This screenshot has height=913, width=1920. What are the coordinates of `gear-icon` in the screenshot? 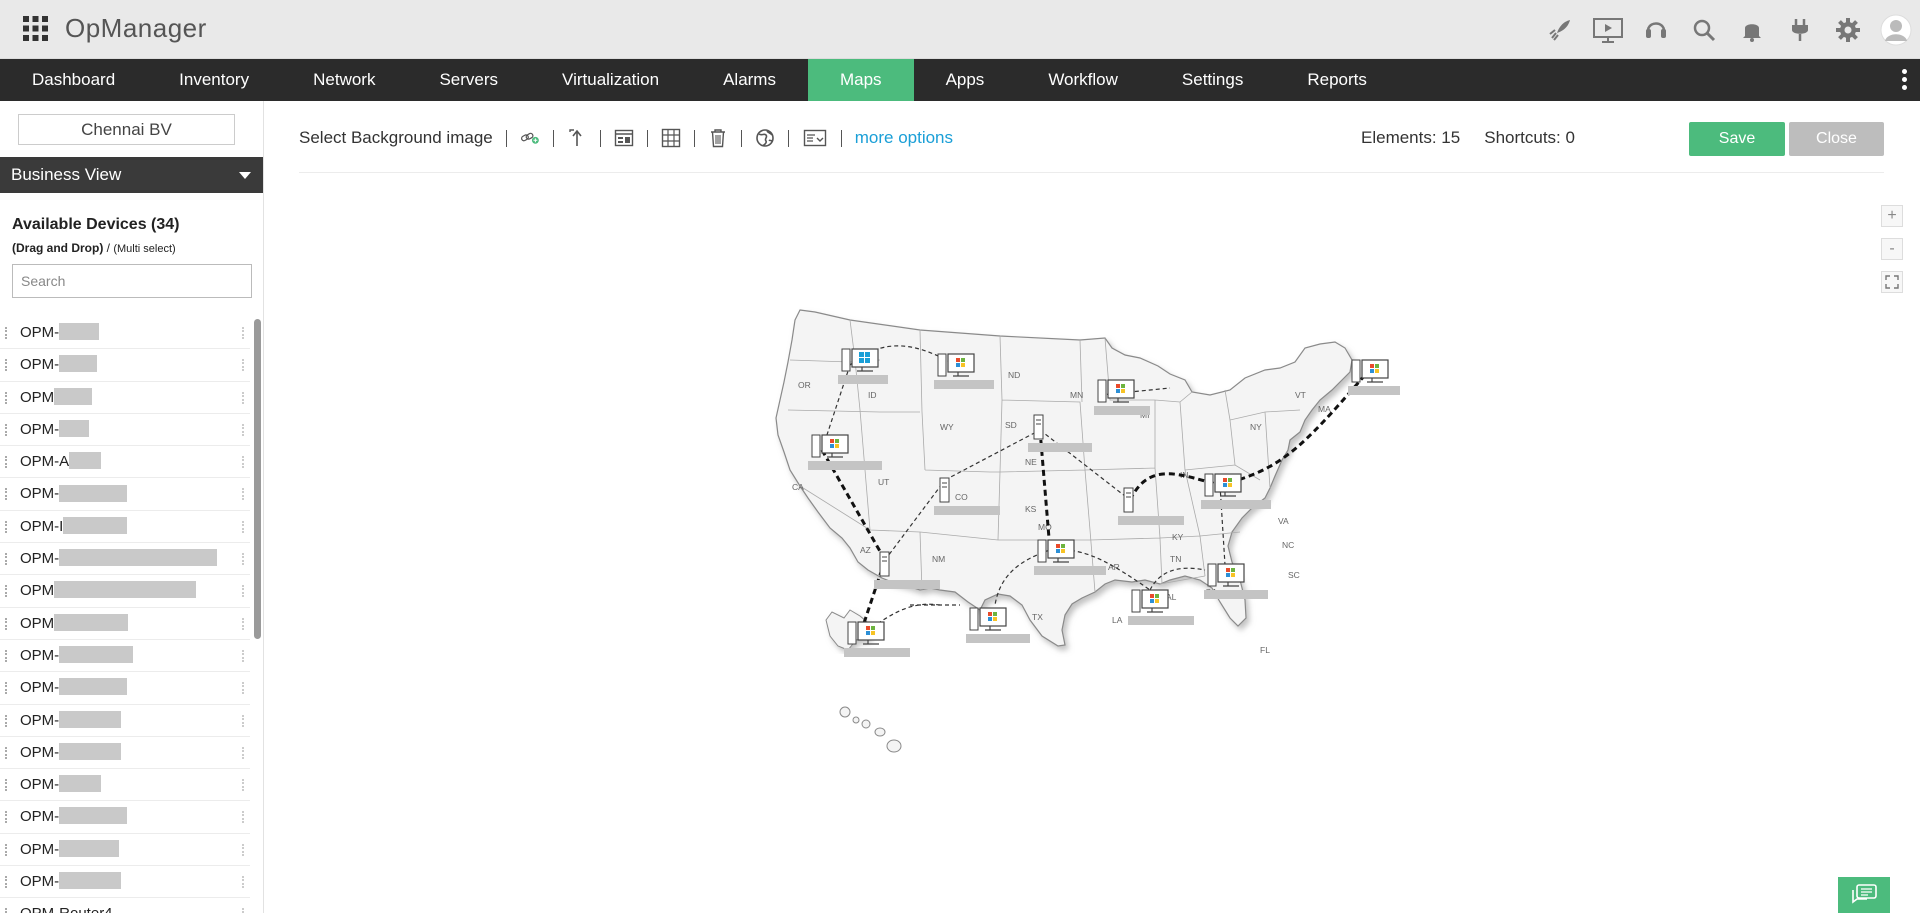 It's located at (1848, 29).